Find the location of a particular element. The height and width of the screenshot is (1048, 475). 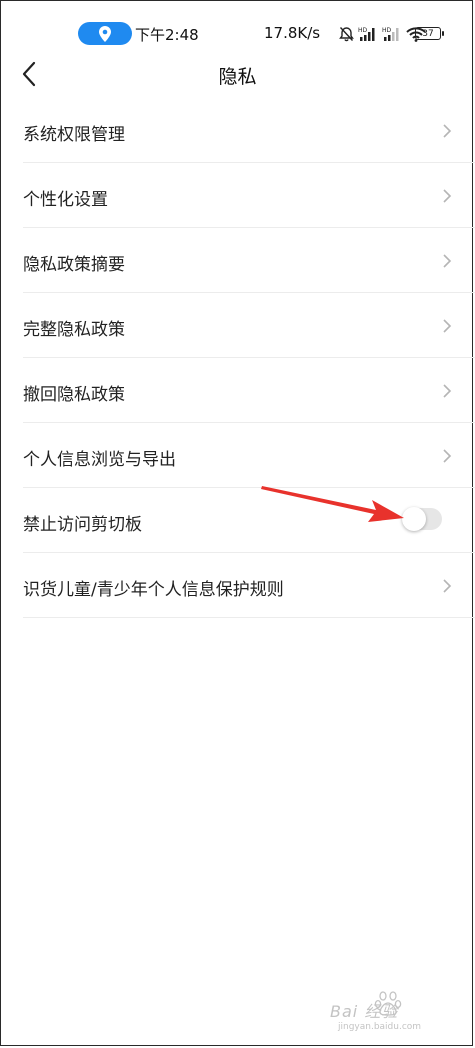

menu-item-withdraw-privacy-policy: 撤回隐私政策 is located at coordinates (237, 390).